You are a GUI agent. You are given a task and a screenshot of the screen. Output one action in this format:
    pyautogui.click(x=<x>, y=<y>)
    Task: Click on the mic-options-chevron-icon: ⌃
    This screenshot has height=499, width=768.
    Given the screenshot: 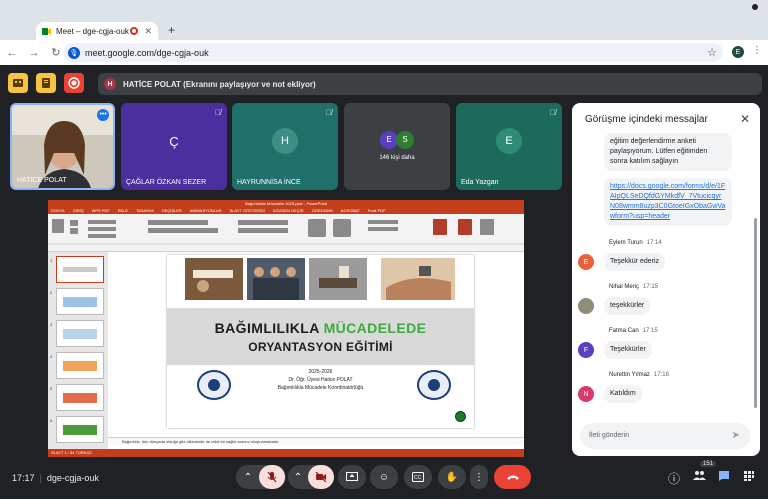 What is the action you would take?
    pyautogui.click(x=248, y=477)
    